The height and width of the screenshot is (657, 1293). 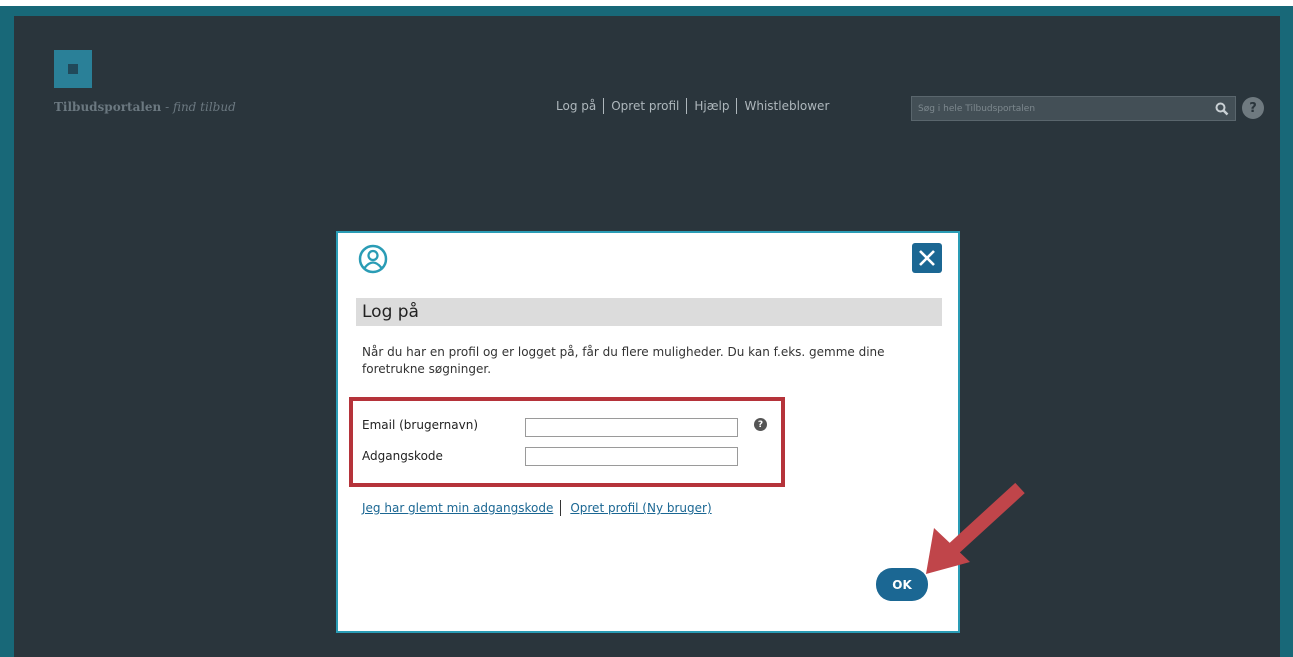 What do you see at coordinates (631, 427) in the screenshot?
I see `email-field` at bounding box center [631, 427].